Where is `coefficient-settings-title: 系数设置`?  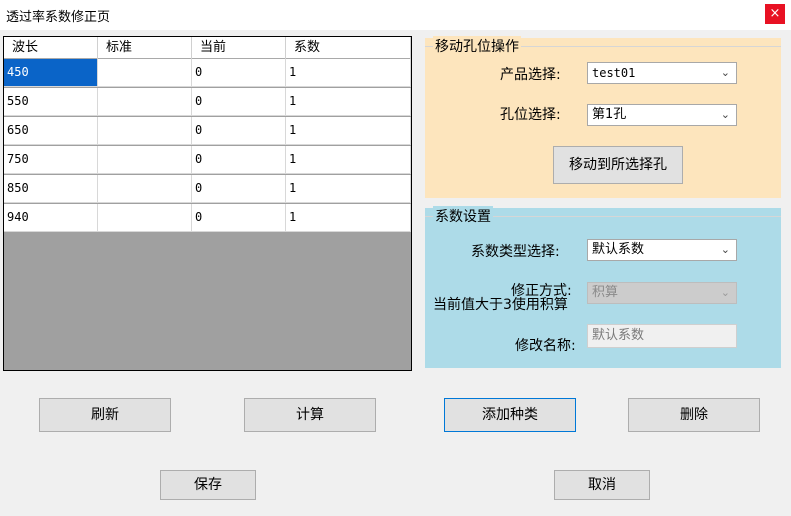
coefficient-settings-title: 系数设置 is located at coordinates (463, 216).